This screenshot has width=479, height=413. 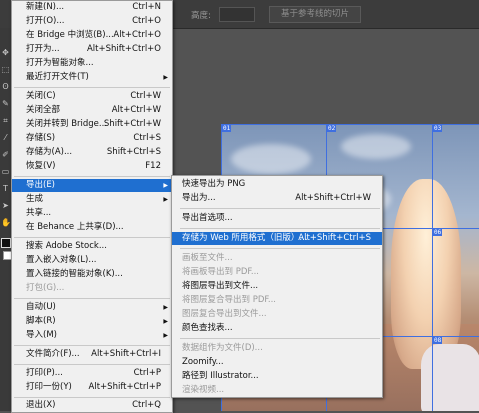 What do you see at coordinates (5, 103) in the screenshot?
I see `quick-select-tool-icon: ✎` at bounding box center [5, 103].